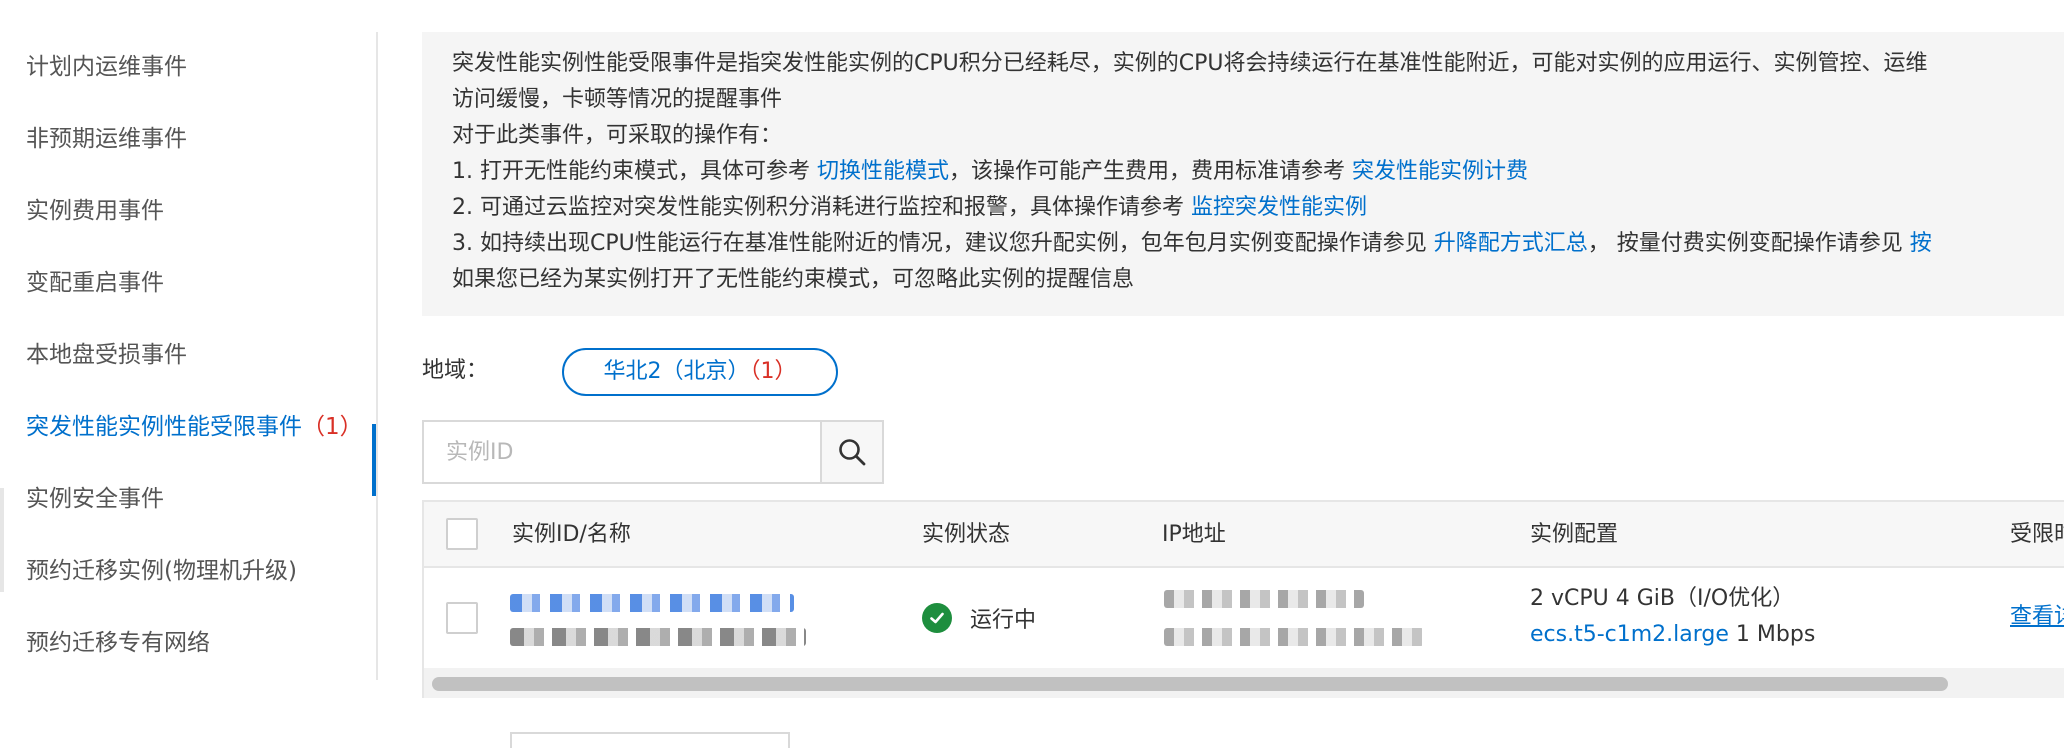  I want to click on sidebar-item-burstable-limited: 突发性能实例性能受限事件（1）, so click(194, 427).